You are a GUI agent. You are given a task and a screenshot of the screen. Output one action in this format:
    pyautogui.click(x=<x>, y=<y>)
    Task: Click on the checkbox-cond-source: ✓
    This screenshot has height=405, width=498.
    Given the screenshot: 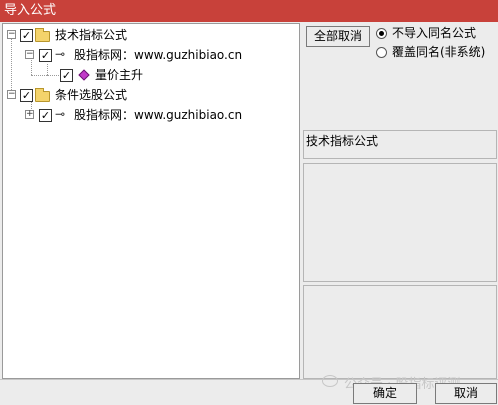 What is the action you would take?
    pyautogui.click(x=45, y=115)
    